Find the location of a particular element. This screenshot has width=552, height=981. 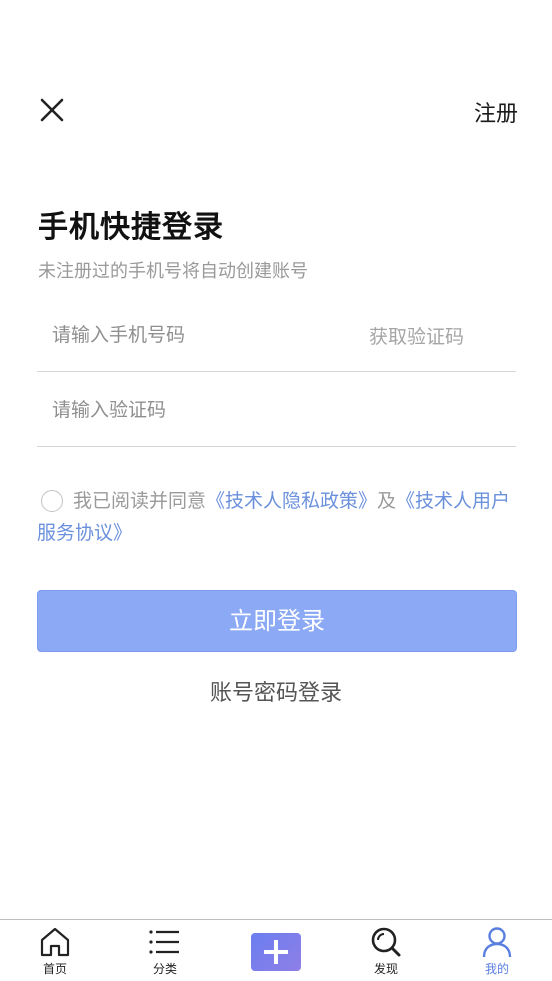

code-input is located at coordinates (202, 410).